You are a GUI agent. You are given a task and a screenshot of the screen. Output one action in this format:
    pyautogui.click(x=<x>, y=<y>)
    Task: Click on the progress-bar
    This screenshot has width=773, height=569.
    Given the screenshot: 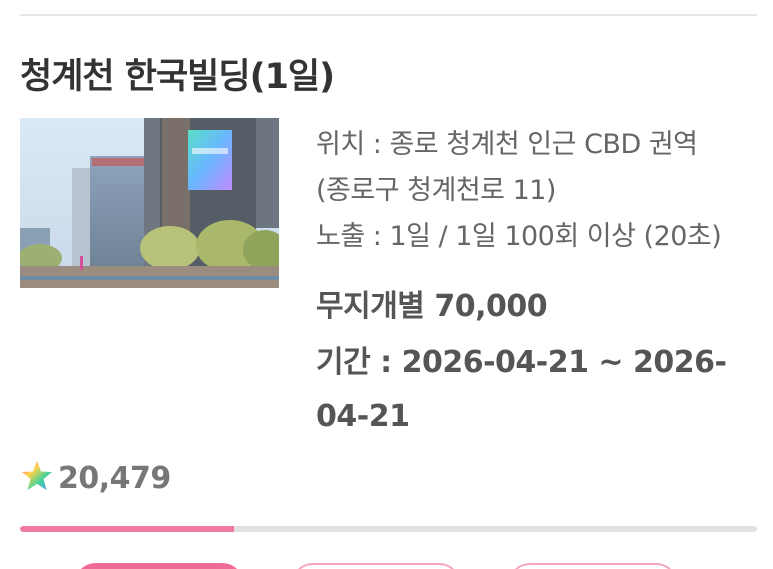 What is the action you would take?
    pyautogui.click(x=388, y=529)
    